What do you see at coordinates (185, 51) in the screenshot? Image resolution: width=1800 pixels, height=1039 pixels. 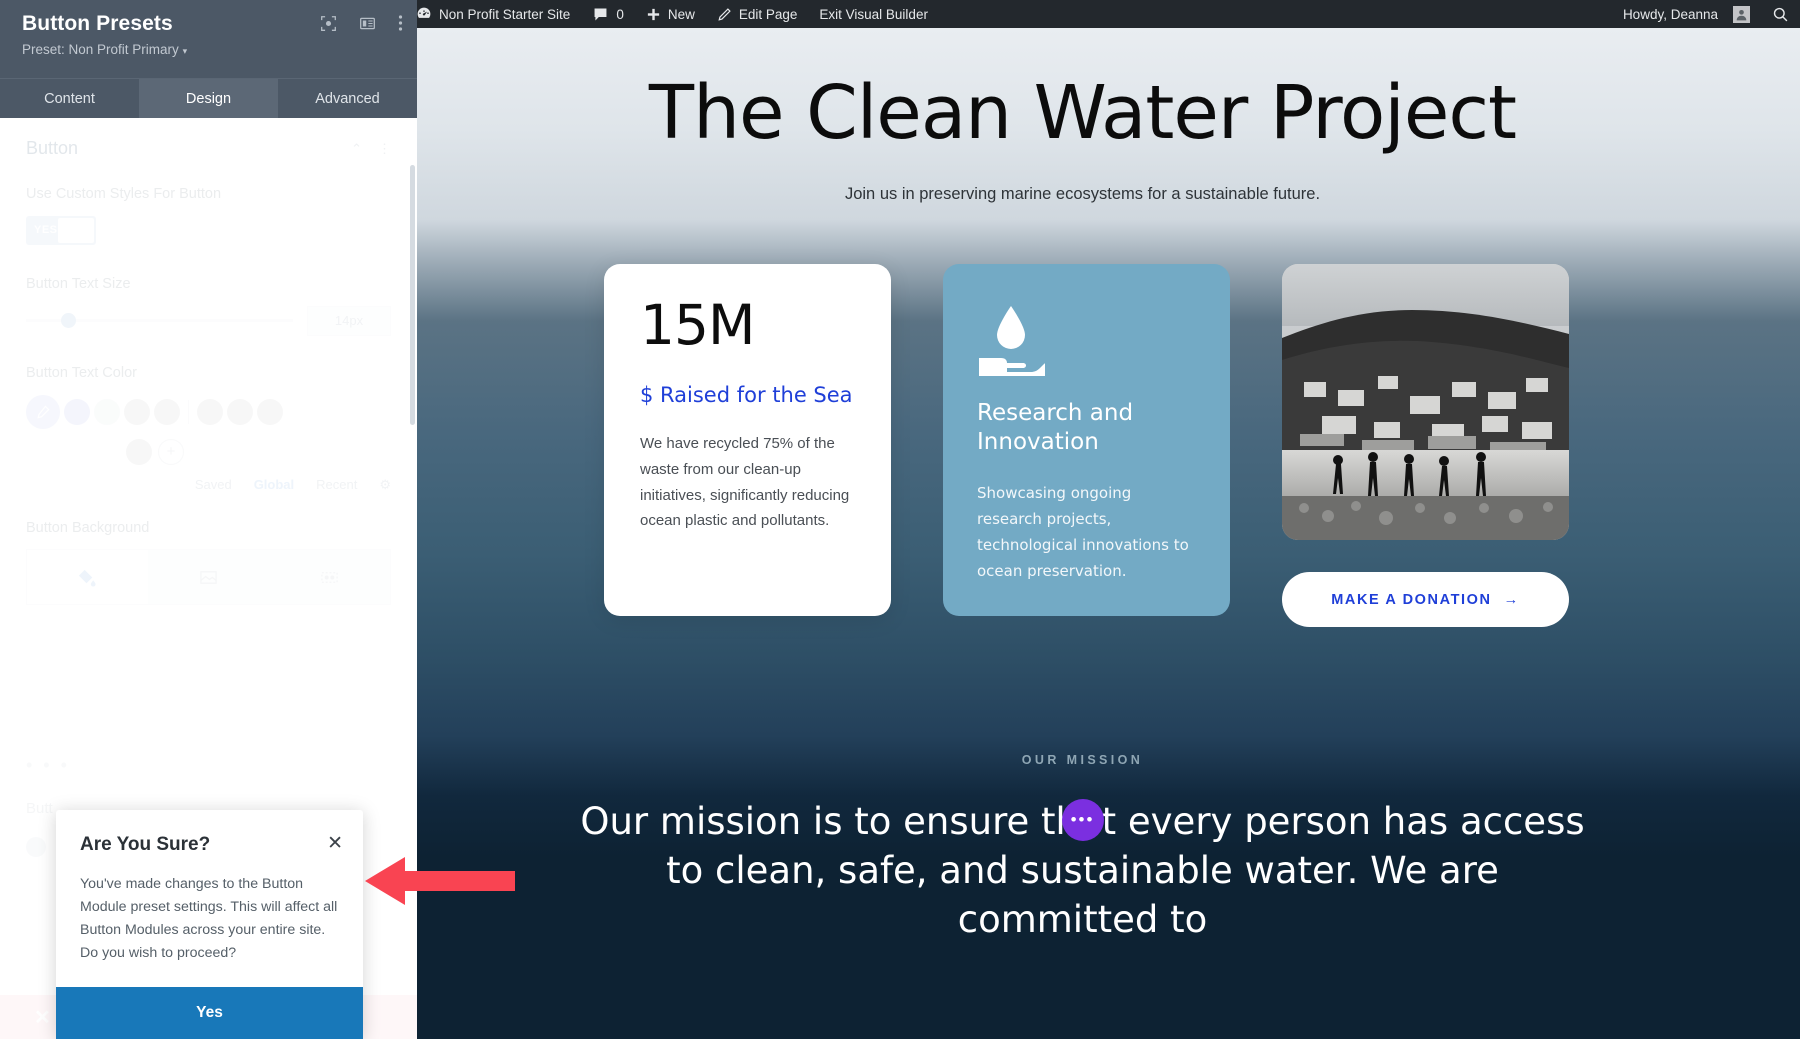 I see `chevron-down-icon: ▾` at bounding box center [185, 51].